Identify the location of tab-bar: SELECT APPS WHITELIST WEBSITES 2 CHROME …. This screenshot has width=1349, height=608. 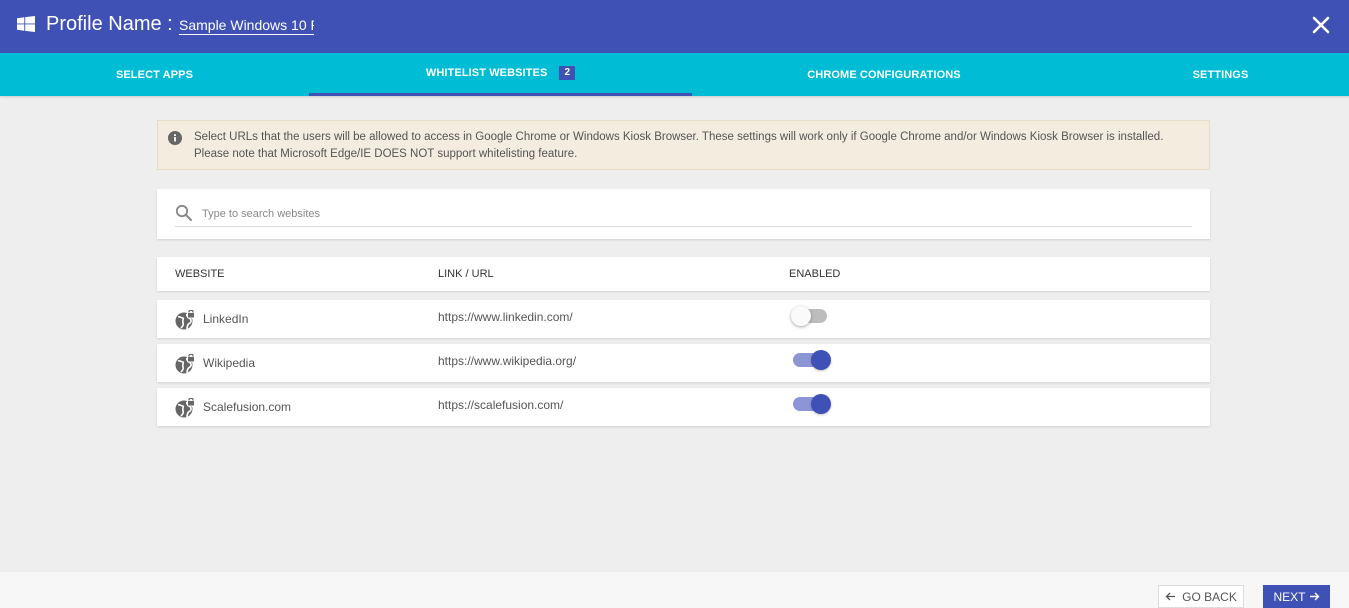
(674, 74).